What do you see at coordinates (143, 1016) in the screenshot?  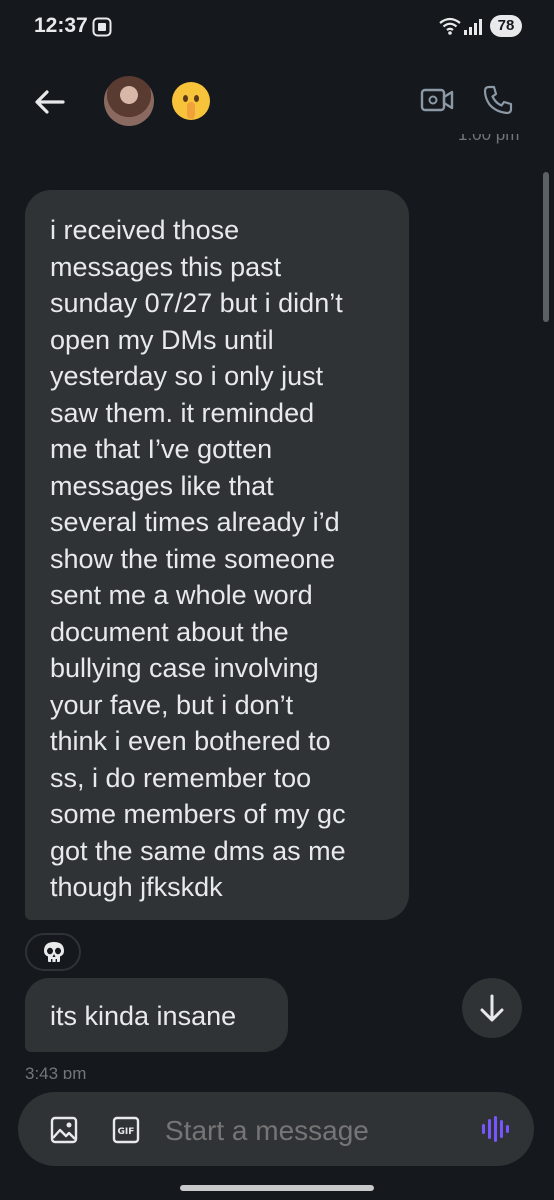 I see `message-text: its kinda insane` at bounding box center [143, 1016].